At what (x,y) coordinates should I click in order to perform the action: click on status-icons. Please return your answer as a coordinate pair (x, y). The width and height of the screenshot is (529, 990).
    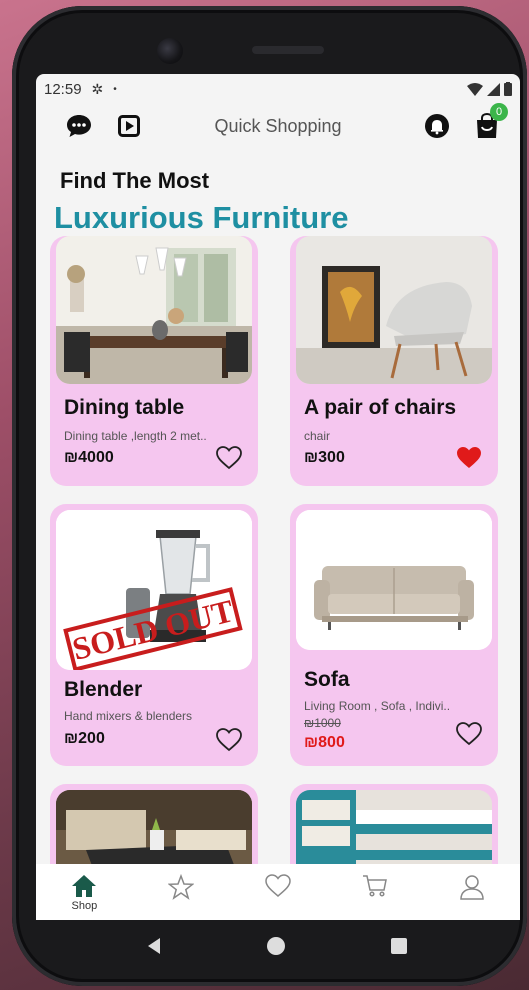
    Looking at the image, I should click on (489, 89).